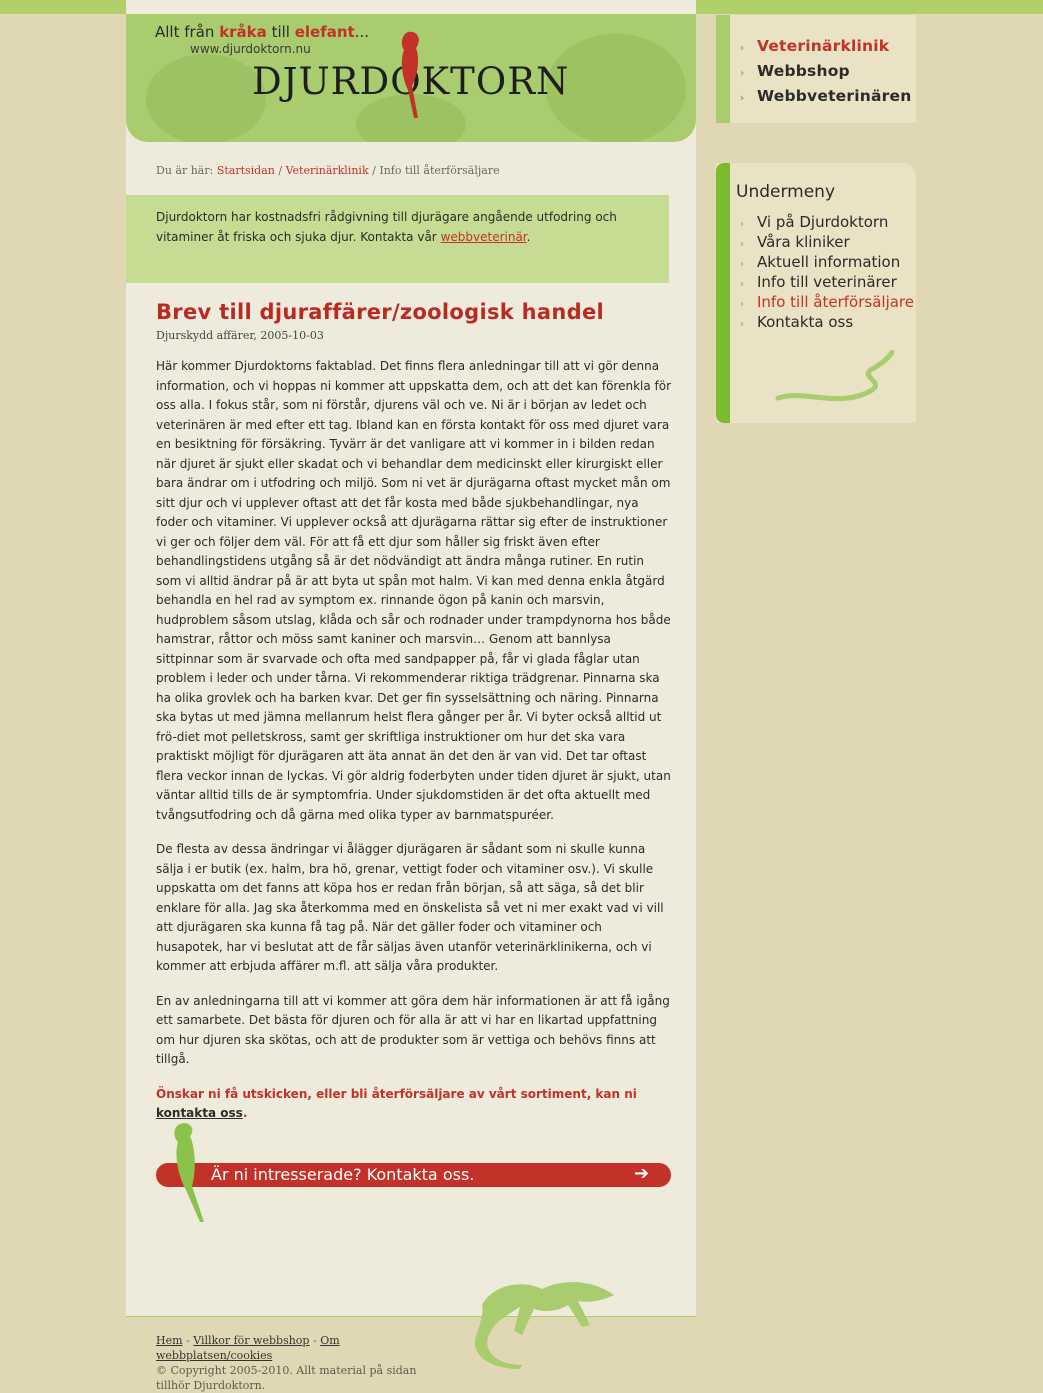 This screenshot has height=1393, width=1043. What do you see at coordinates (827, 323) in the screenshot?
I see `submenu-item: › Kontakta oss` at bounding box center [827, 323].